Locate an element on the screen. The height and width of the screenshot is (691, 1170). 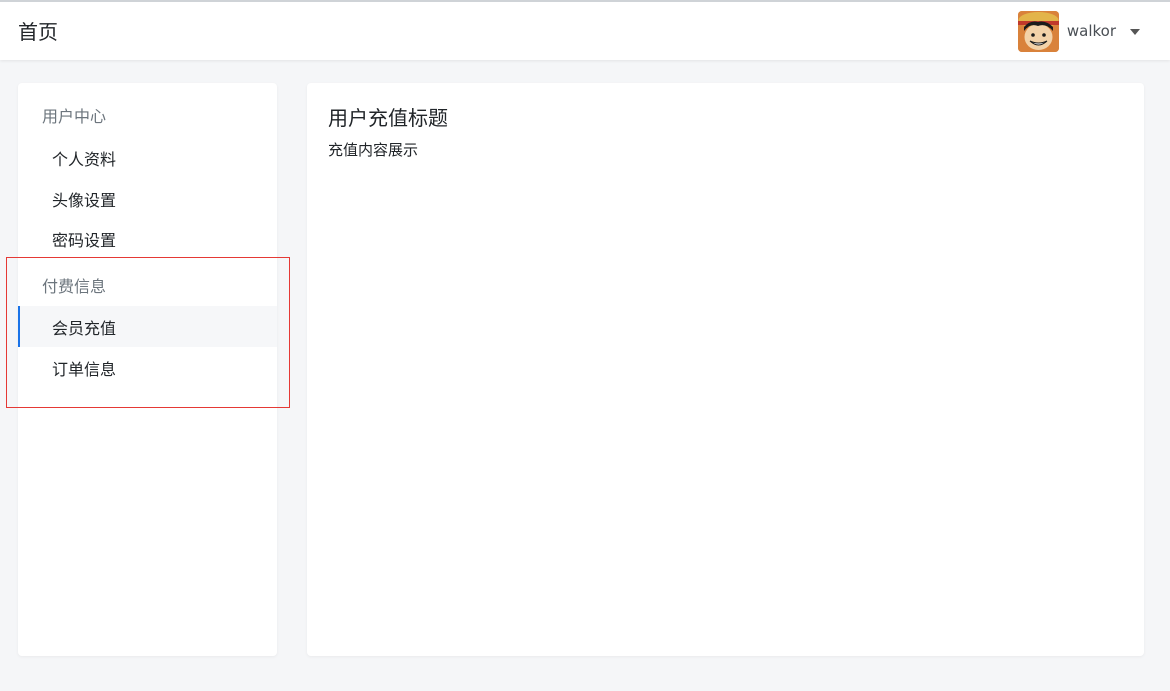
user-avatar-icon is located at coordinates (1038, 31).